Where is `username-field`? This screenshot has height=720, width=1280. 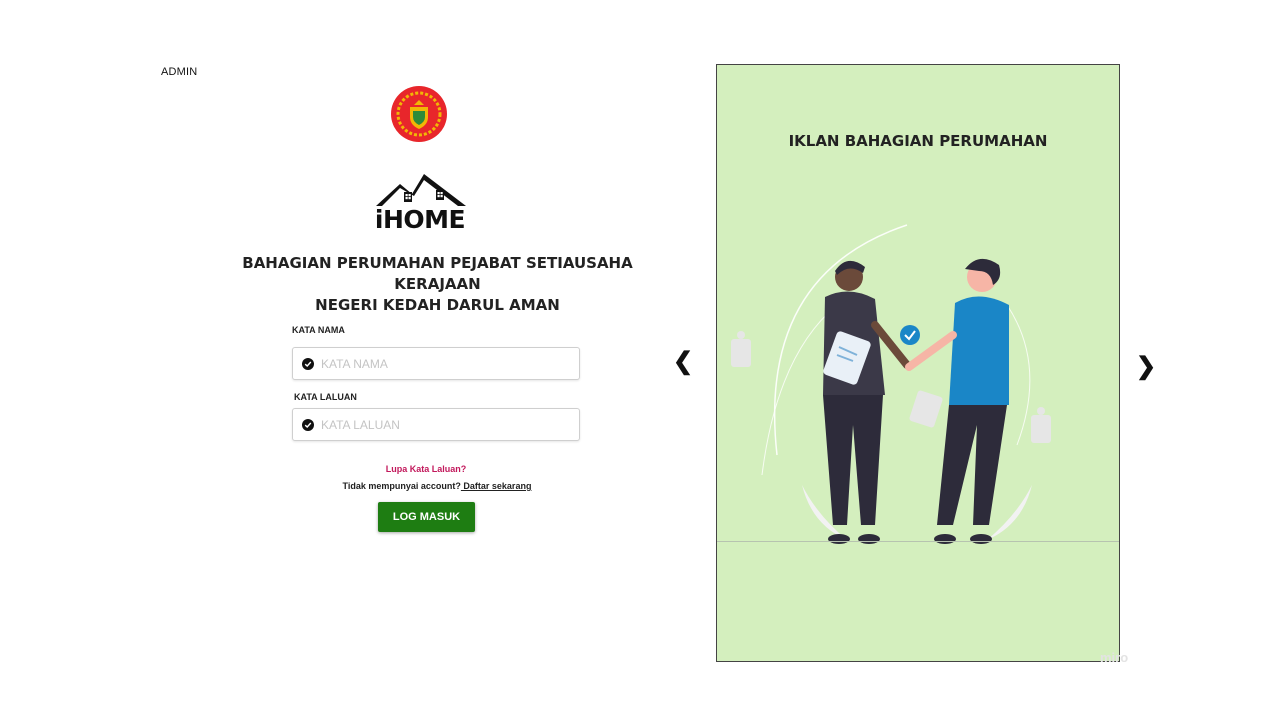 username-field is located at coordinates (436, 363).